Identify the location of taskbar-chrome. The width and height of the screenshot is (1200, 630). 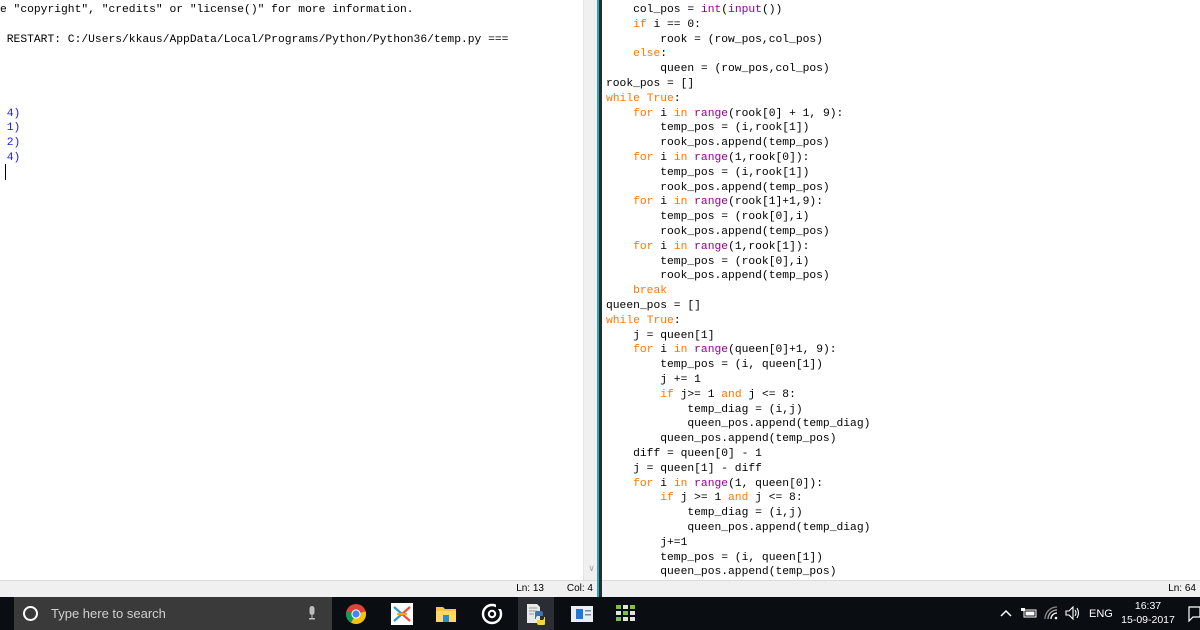
(356, 613).